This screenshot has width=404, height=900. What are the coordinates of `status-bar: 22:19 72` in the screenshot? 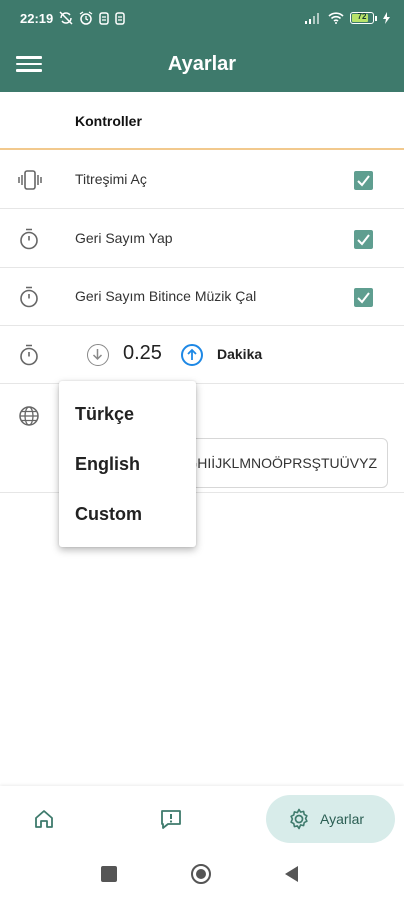 It's located at (202, 18).